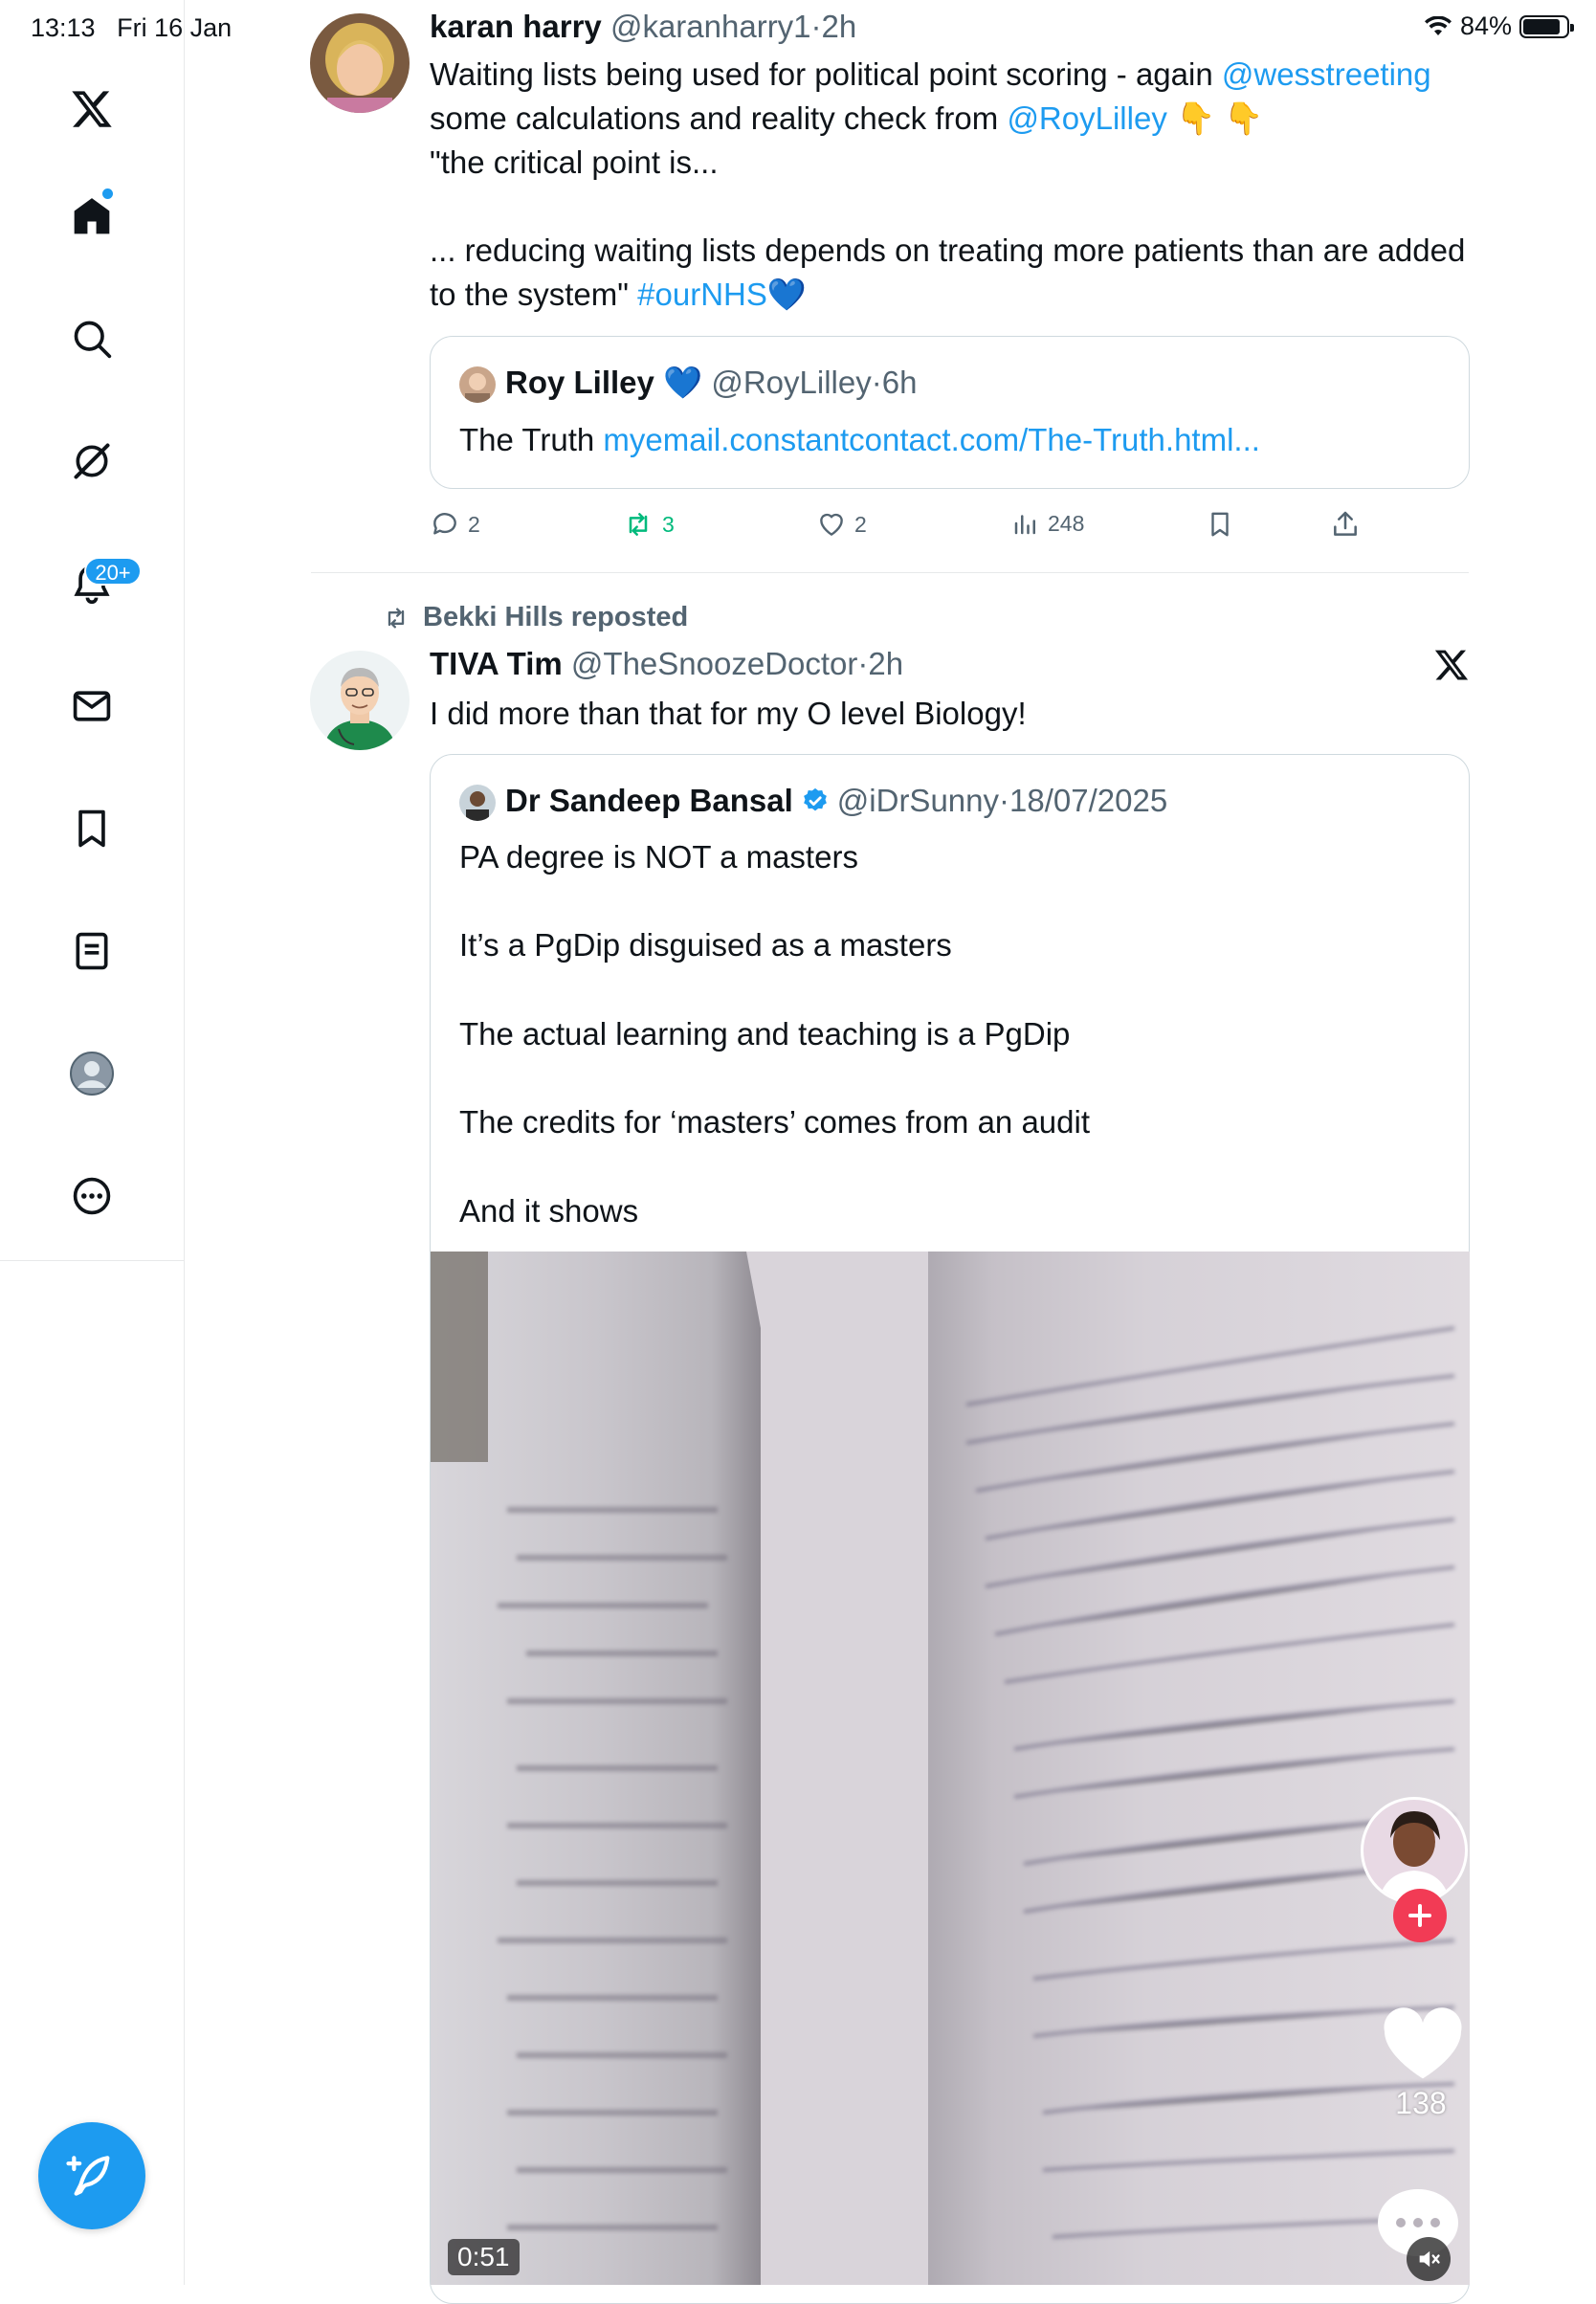 This screenshot has width=1596, height=2304. Describe the element at coordinates (1423, 2046) in the screenshot. I see `video-like-heart-icon` at that location.